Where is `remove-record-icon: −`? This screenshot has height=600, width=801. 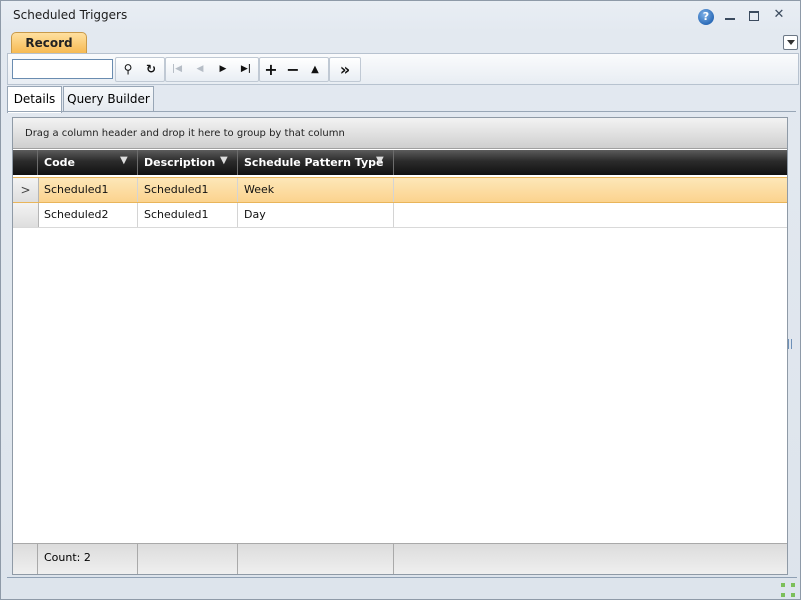
remove-record-icon: − is located at coordinates (293, 69).